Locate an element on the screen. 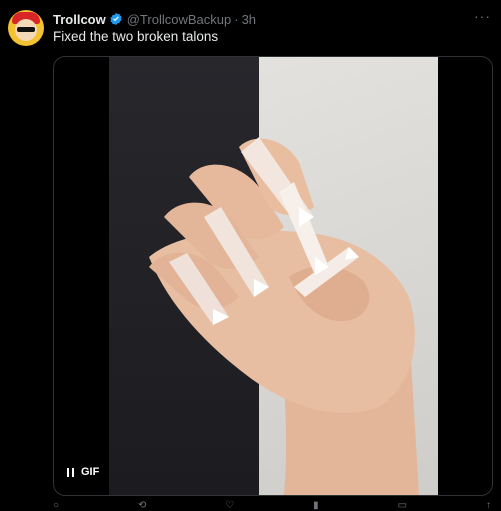 Image resolution: width=501 pixels, height=511 pixels. views-icon: ▮ is located at coordinates (316, 505).